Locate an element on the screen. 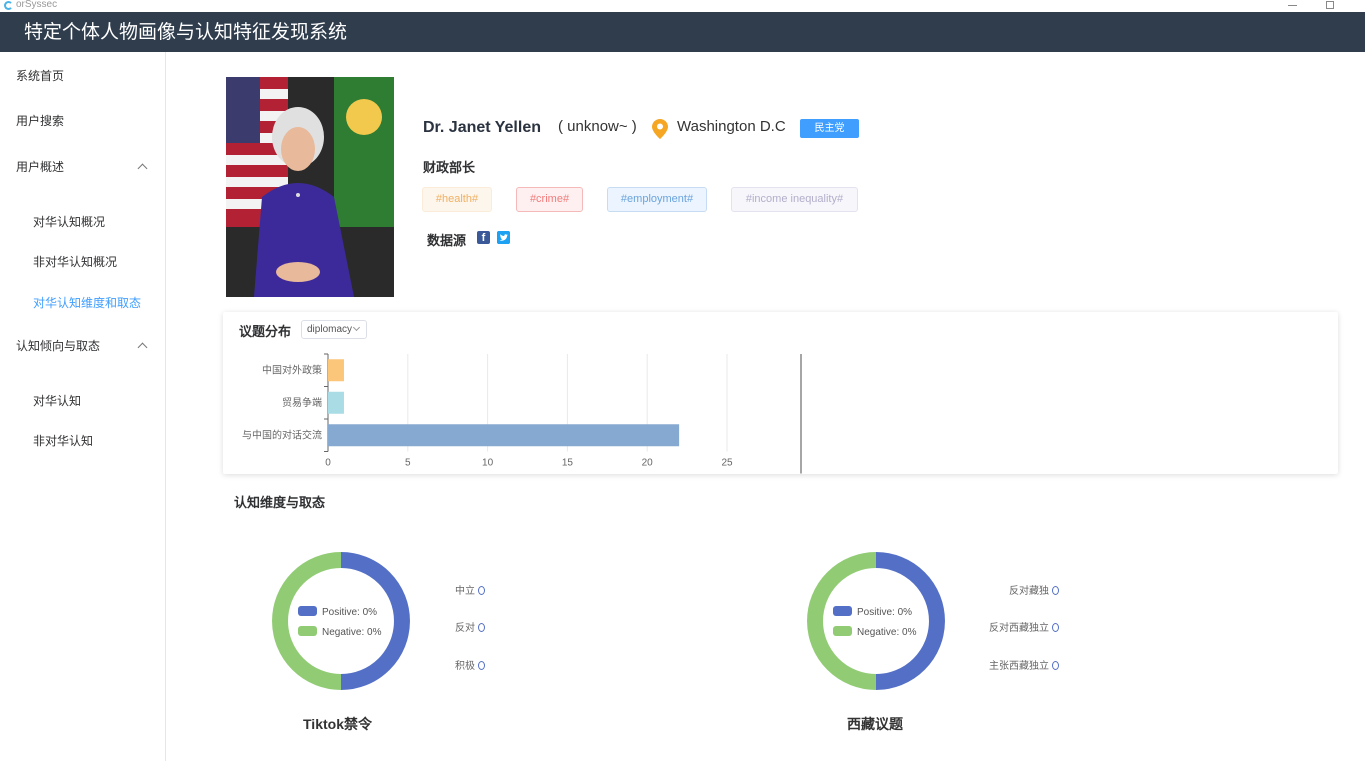 The image size is (1365, 761). sidebar-item-user-overview: 用户概述 is located at coordinates (40, 167).